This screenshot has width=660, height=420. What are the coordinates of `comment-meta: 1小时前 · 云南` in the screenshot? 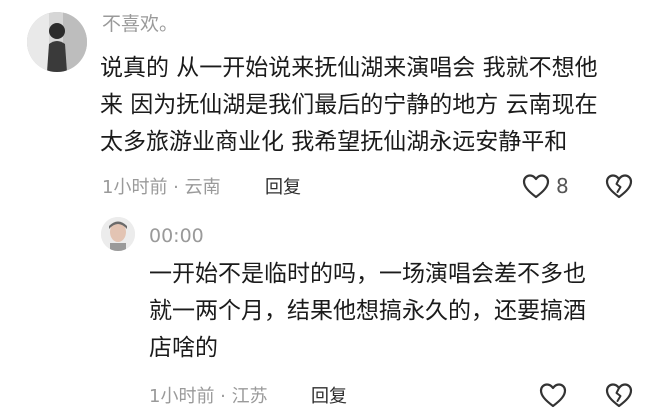 It's located at (161, 187).